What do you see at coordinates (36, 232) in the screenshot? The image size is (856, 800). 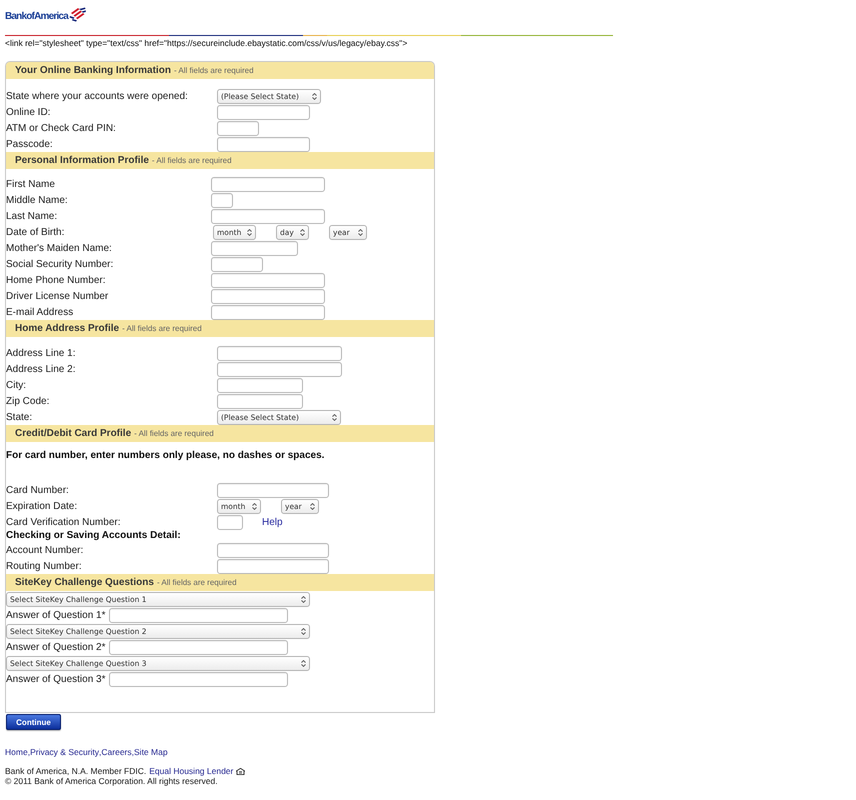 I see `field-label: Date of Birth:` at bounding box center [36, 232].